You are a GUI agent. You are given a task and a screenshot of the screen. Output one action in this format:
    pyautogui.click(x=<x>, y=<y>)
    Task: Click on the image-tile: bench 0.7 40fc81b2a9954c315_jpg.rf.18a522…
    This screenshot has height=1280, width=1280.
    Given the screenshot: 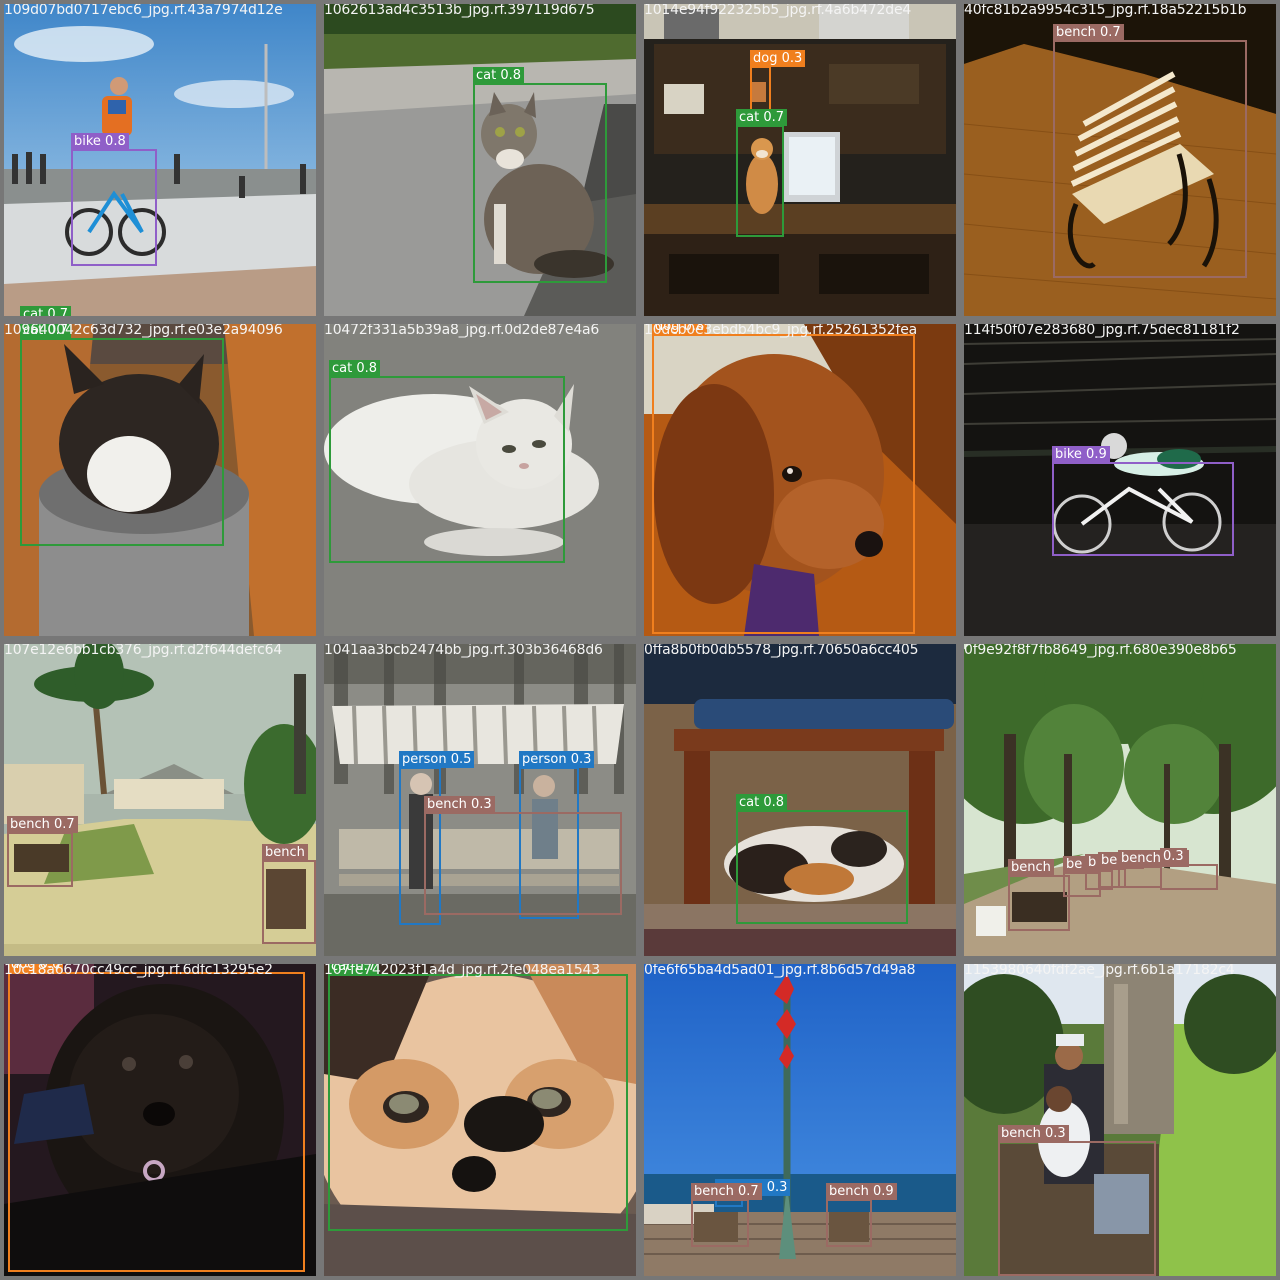 What is the action you would take?
    pyautogui.click(x=1120, y=160)
    